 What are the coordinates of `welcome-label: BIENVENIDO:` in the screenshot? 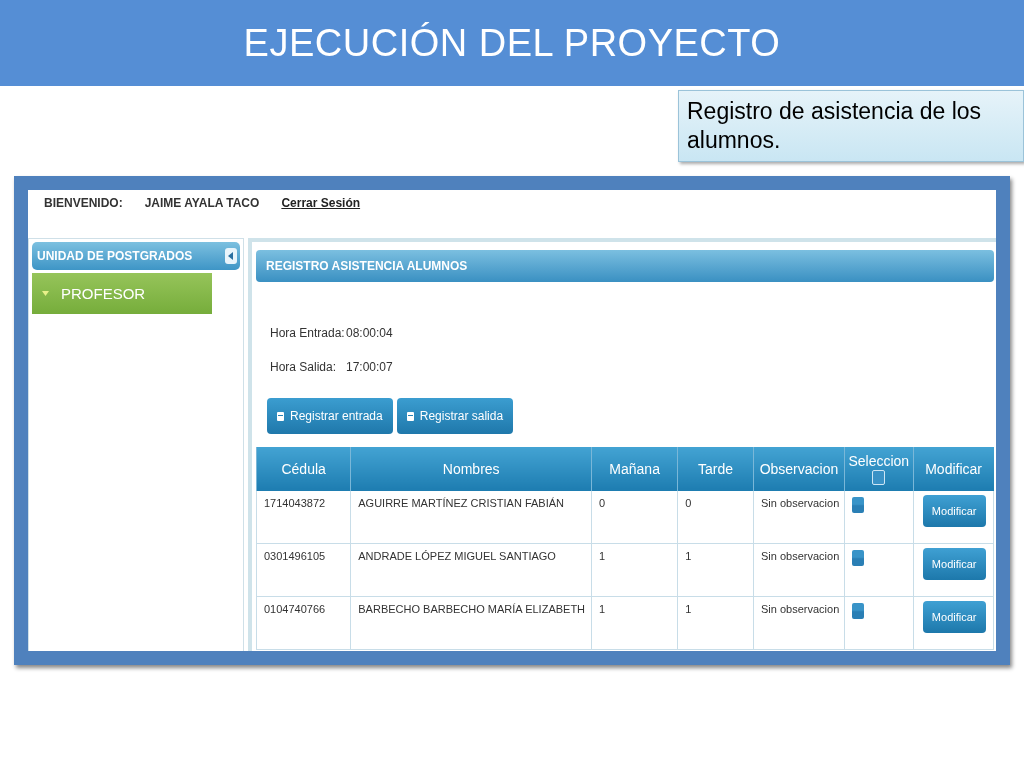 It's located at (83, 203).